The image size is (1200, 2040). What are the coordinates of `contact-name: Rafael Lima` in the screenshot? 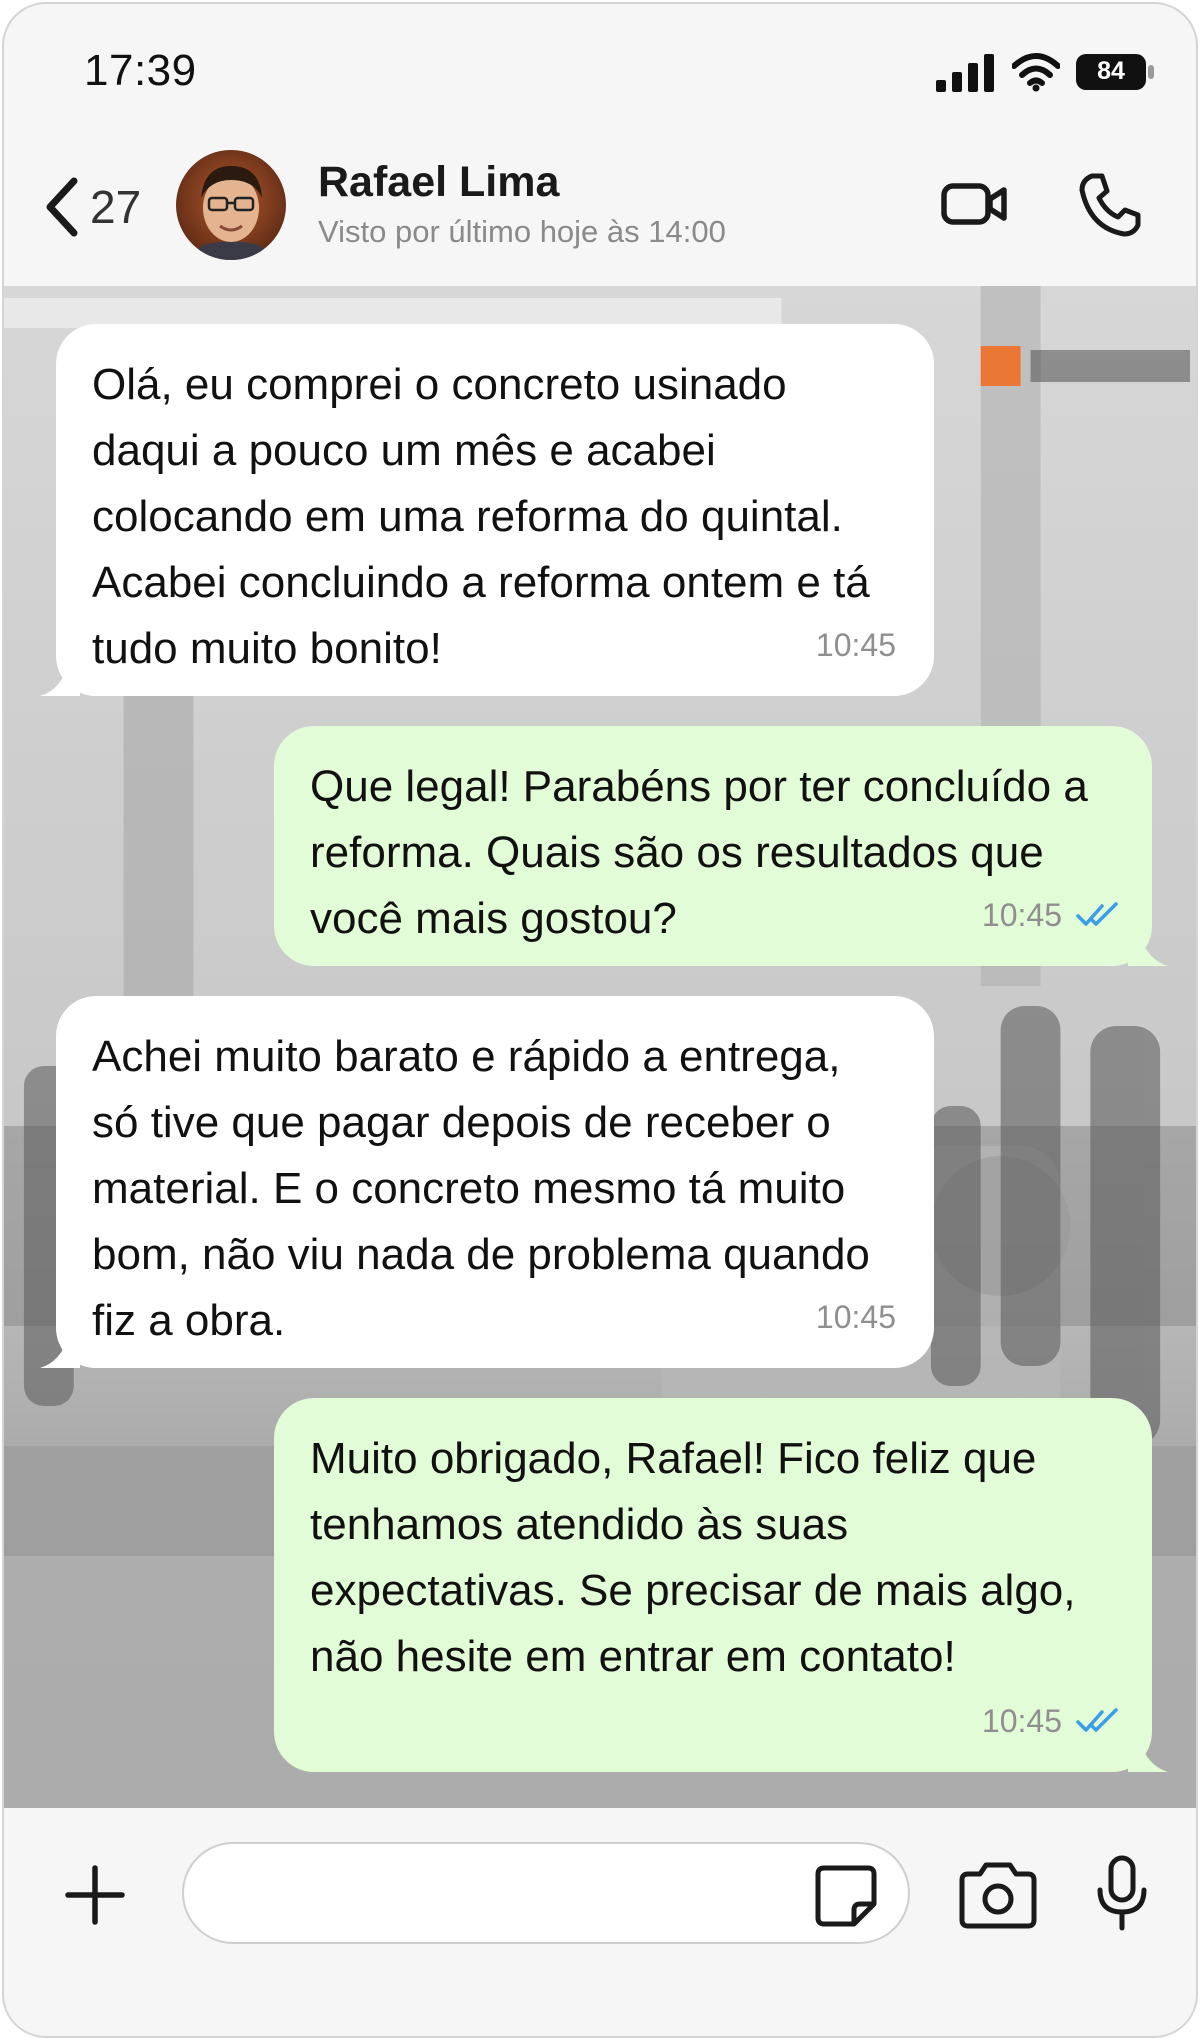 It's located at (438, 182).